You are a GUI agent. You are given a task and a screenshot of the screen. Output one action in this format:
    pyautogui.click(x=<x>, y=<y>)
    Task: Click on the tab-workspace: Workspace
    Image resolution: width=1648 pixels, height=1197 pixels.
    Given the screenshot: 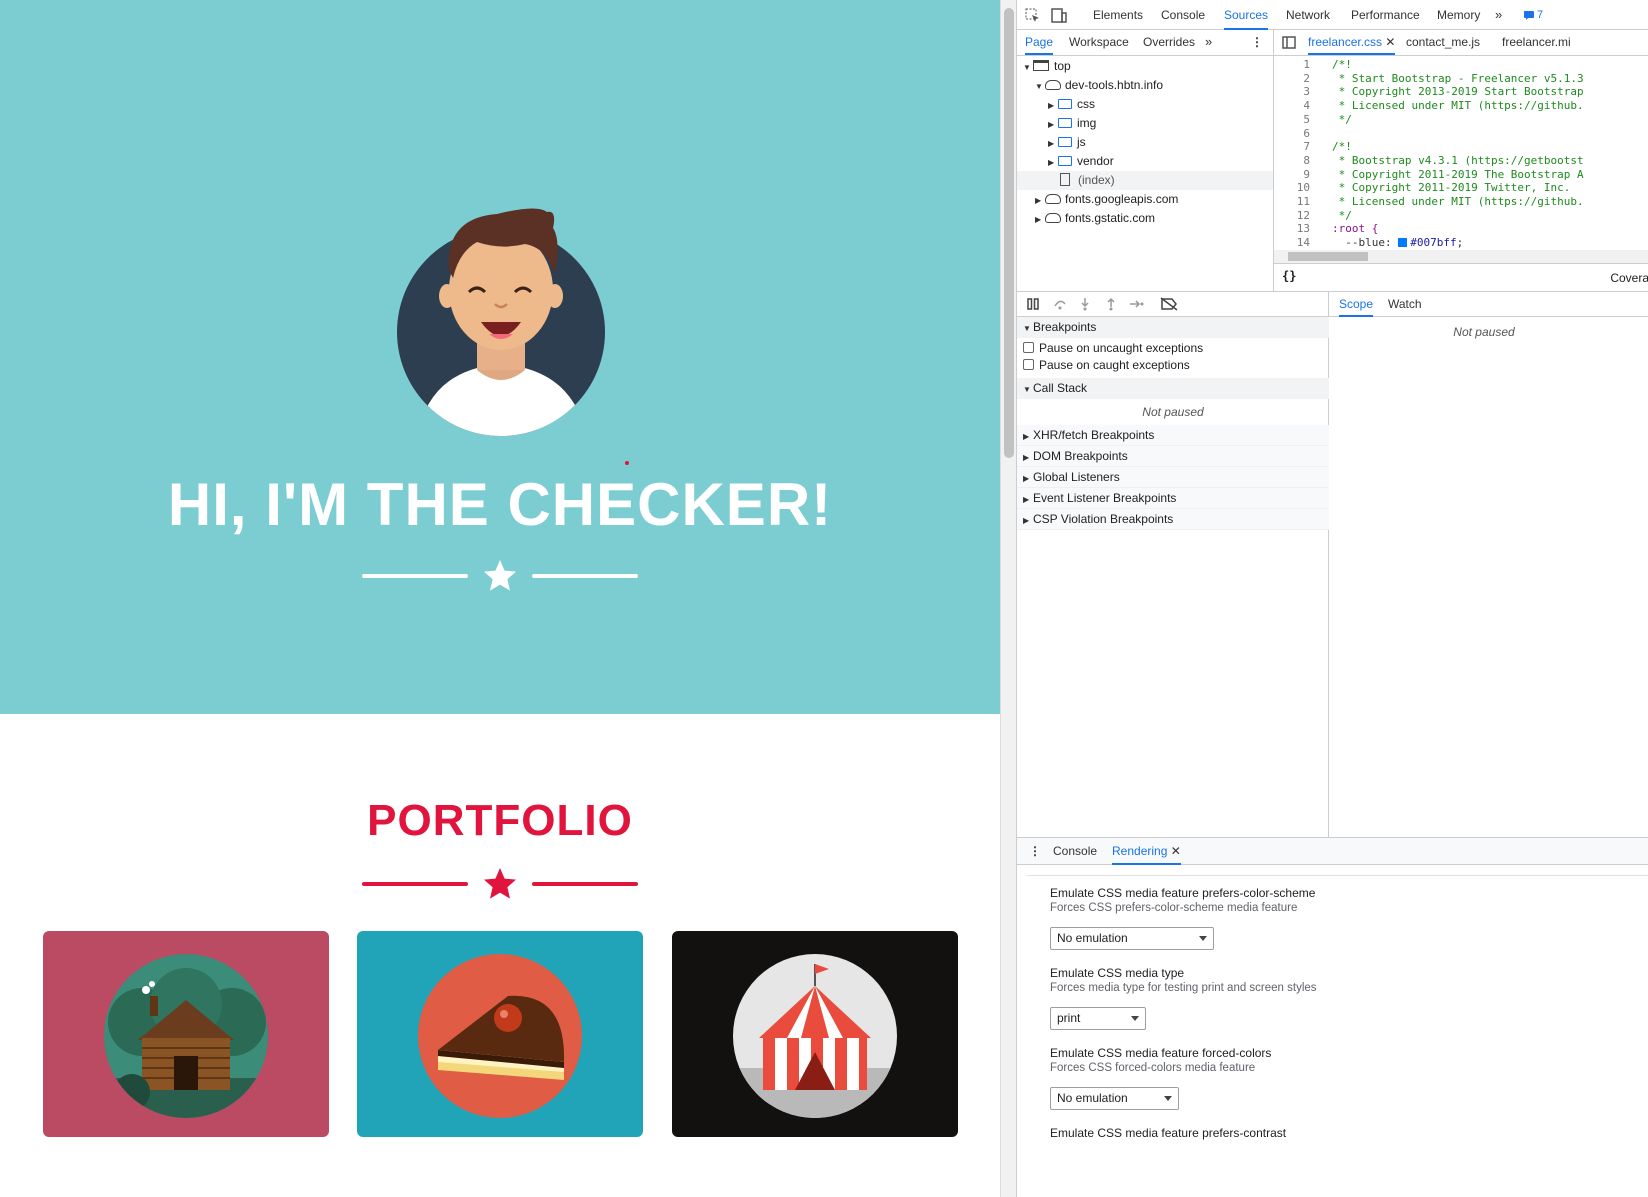 What is the action you would take?
    pyautogui.click(x=1099, y=42)
    